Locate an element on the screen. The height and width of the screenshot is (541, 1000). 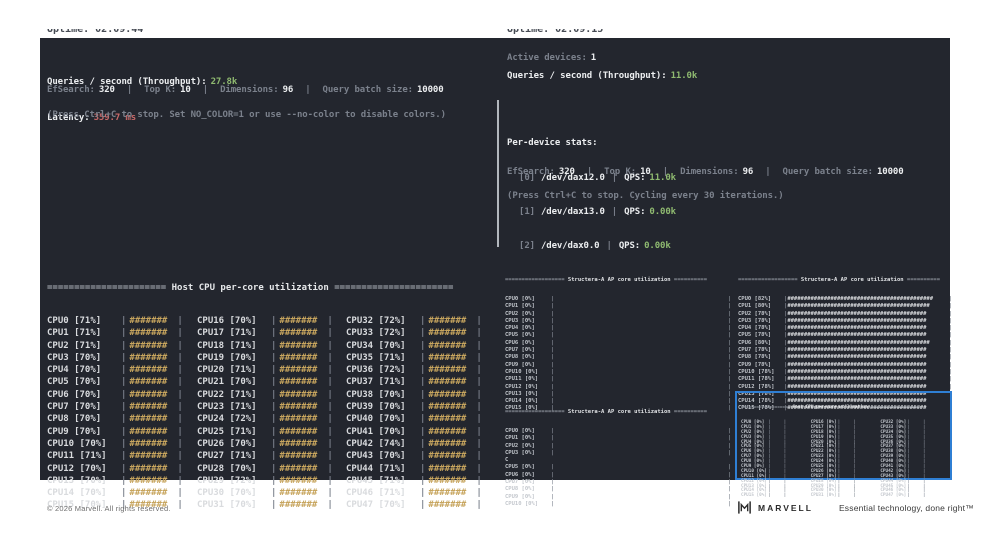
cpu-cell: CPU33 [72%] | ####### | is located at coordinates (420, 333).